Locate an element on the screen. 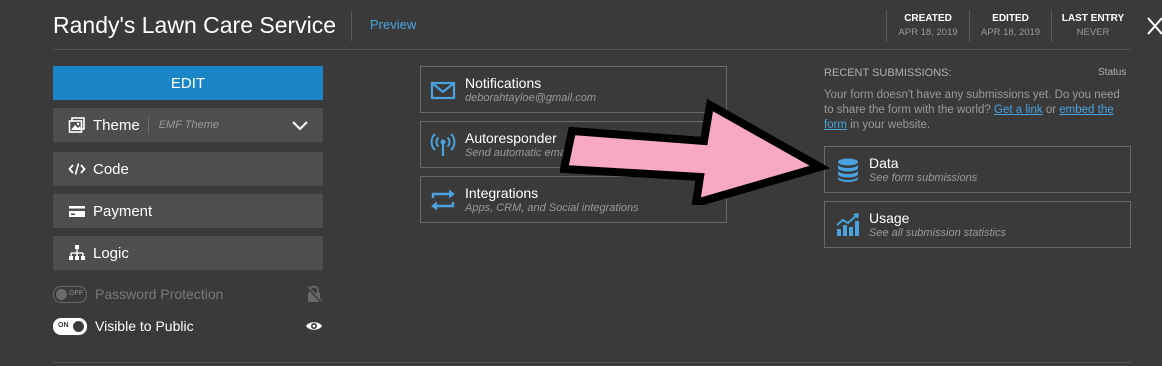 This screenshot has height=366, width=1162. visible-to-public-label: Visible to Public is located at coordinates (144, 326).